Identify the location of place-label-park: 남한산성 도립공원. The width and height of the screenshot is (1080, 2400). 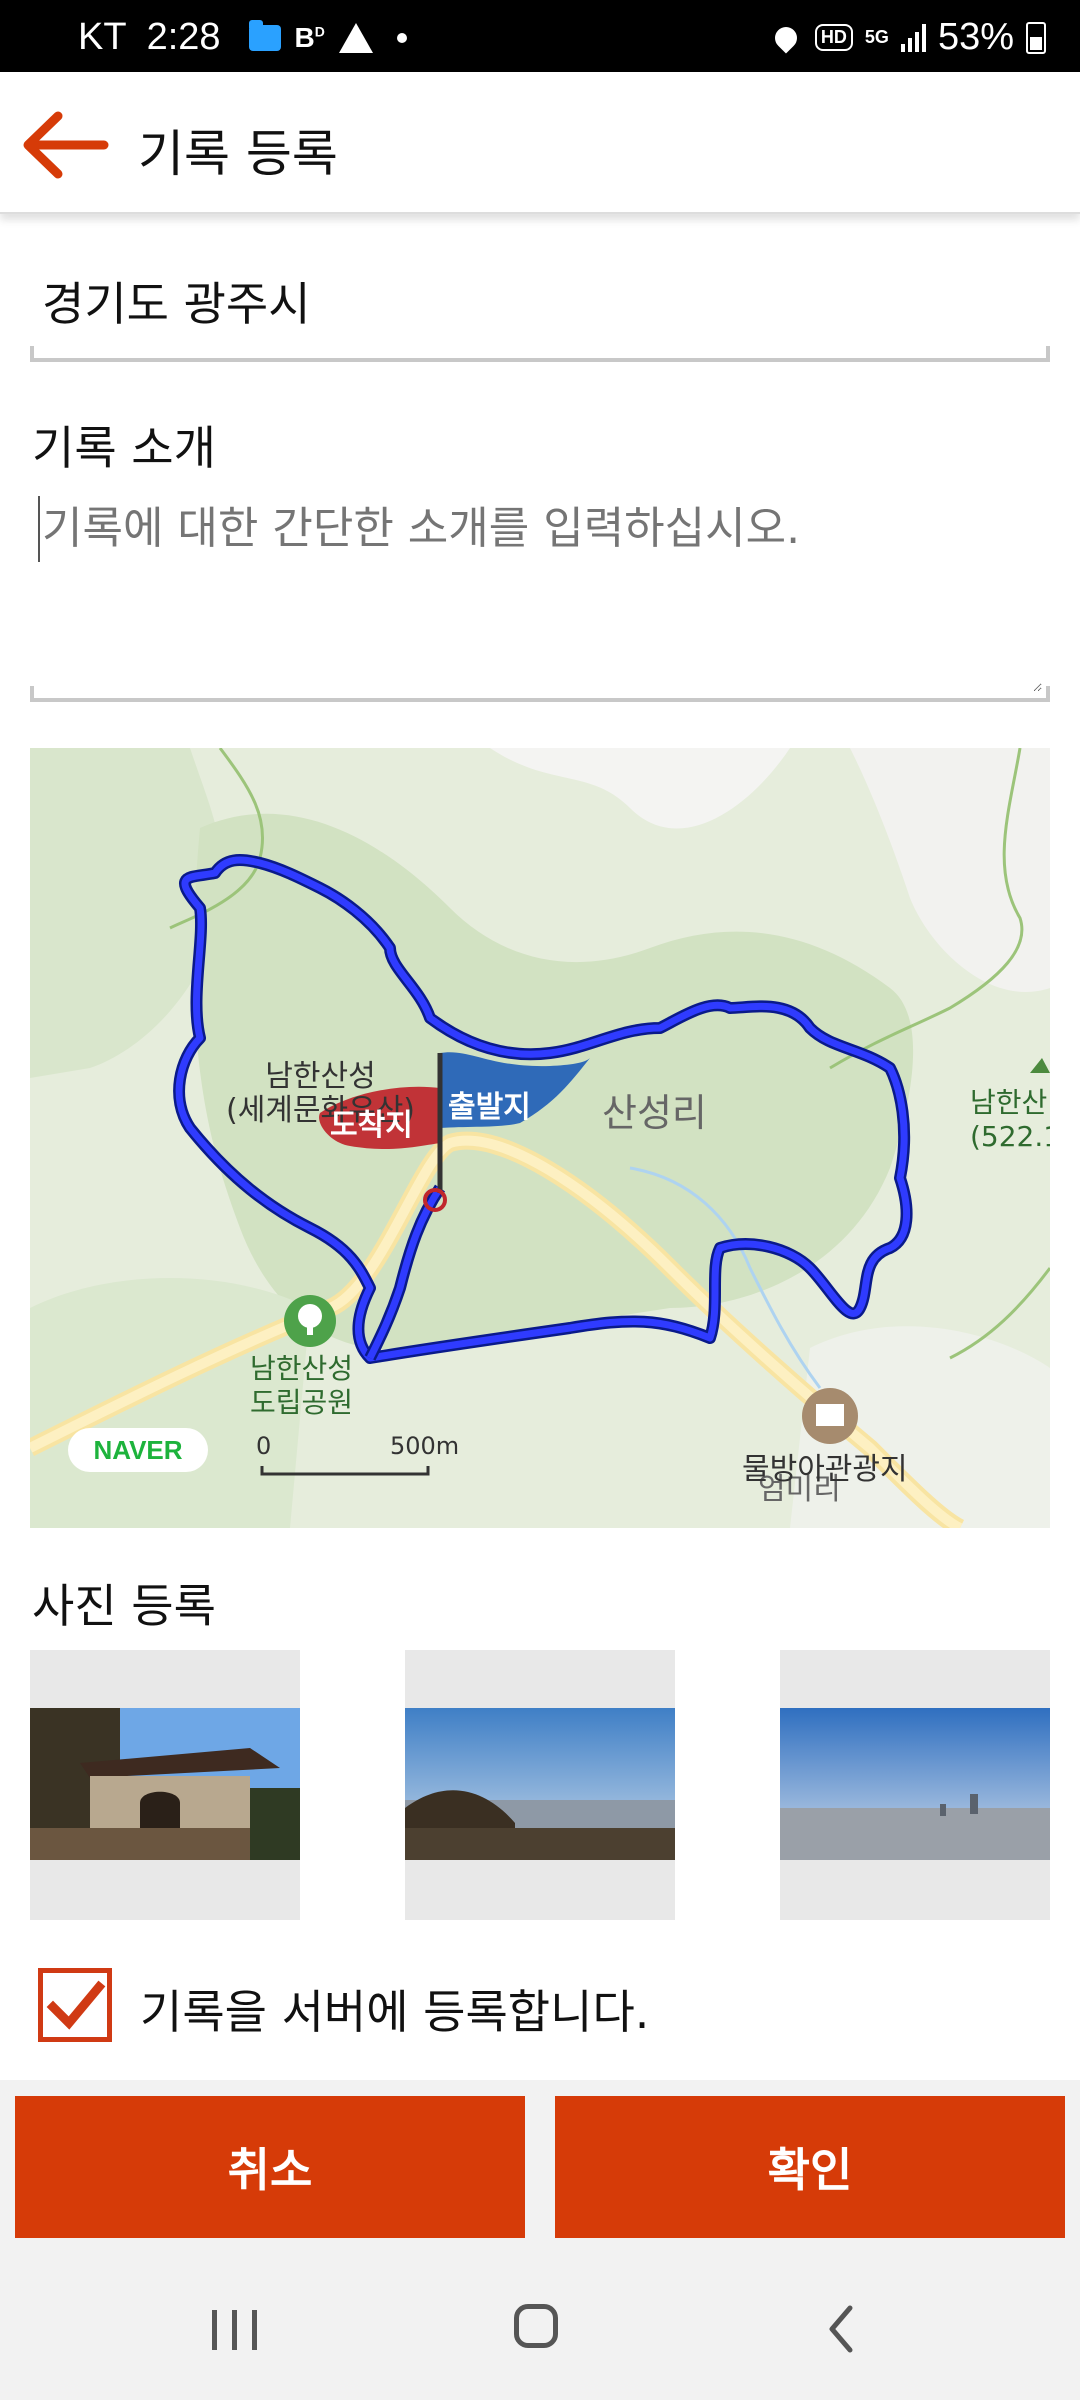
(302, 1385).